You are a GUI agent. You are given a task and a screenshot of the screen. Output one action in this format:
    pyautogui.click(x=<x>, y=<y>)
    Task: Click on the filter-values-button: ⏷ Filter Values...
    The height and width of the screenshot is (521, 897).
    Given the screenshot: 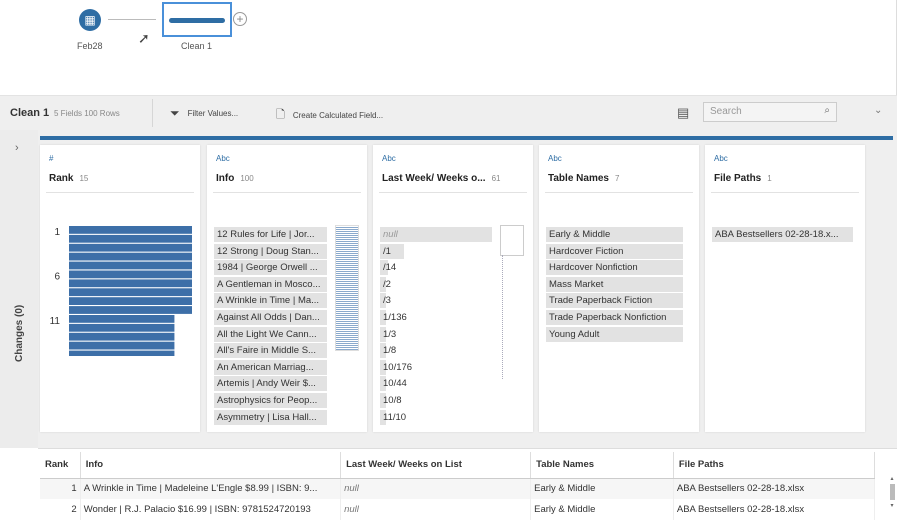 What is the action you would take?
    pyautogui.click(x=204, y=113)
    